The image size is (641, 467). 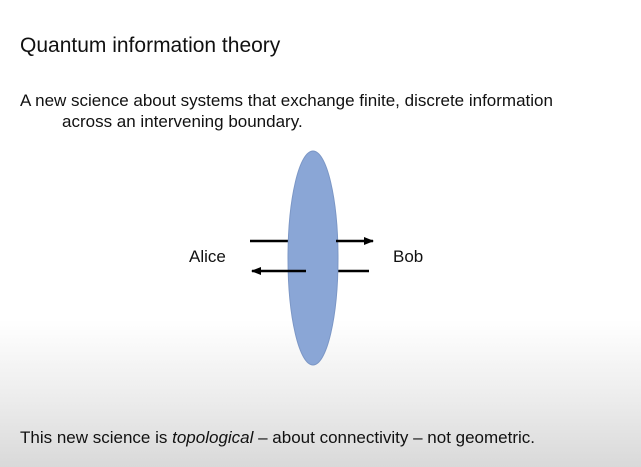 I want to click on footer-emphasis: topological, so click(x=213, y=437).